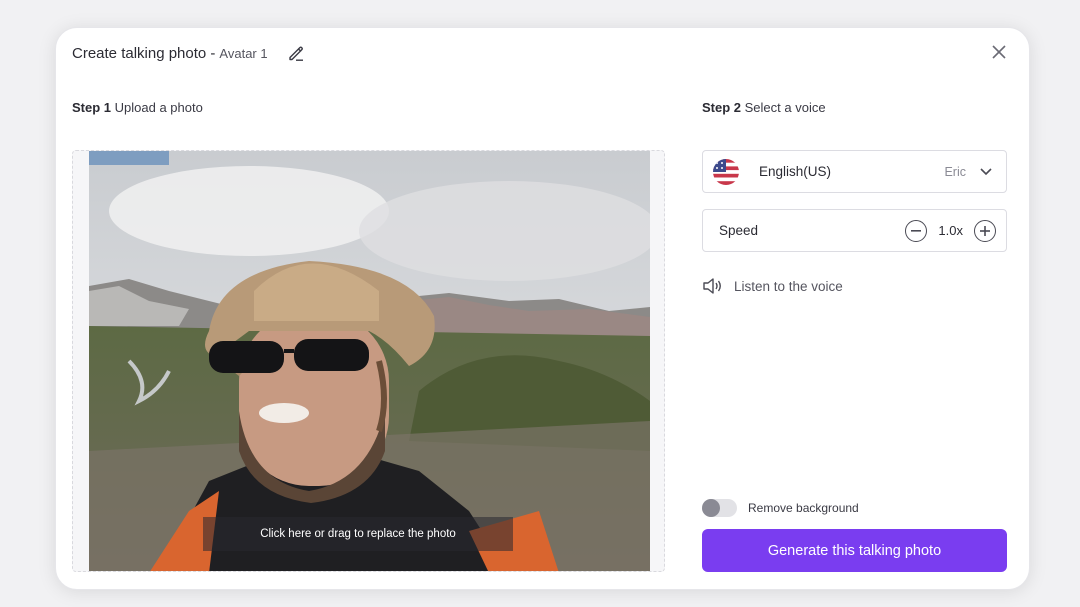  What do you see at coordinates (711, 508) in the screenshot?
I see `toggle-knob` at bounding box center [711, 508].